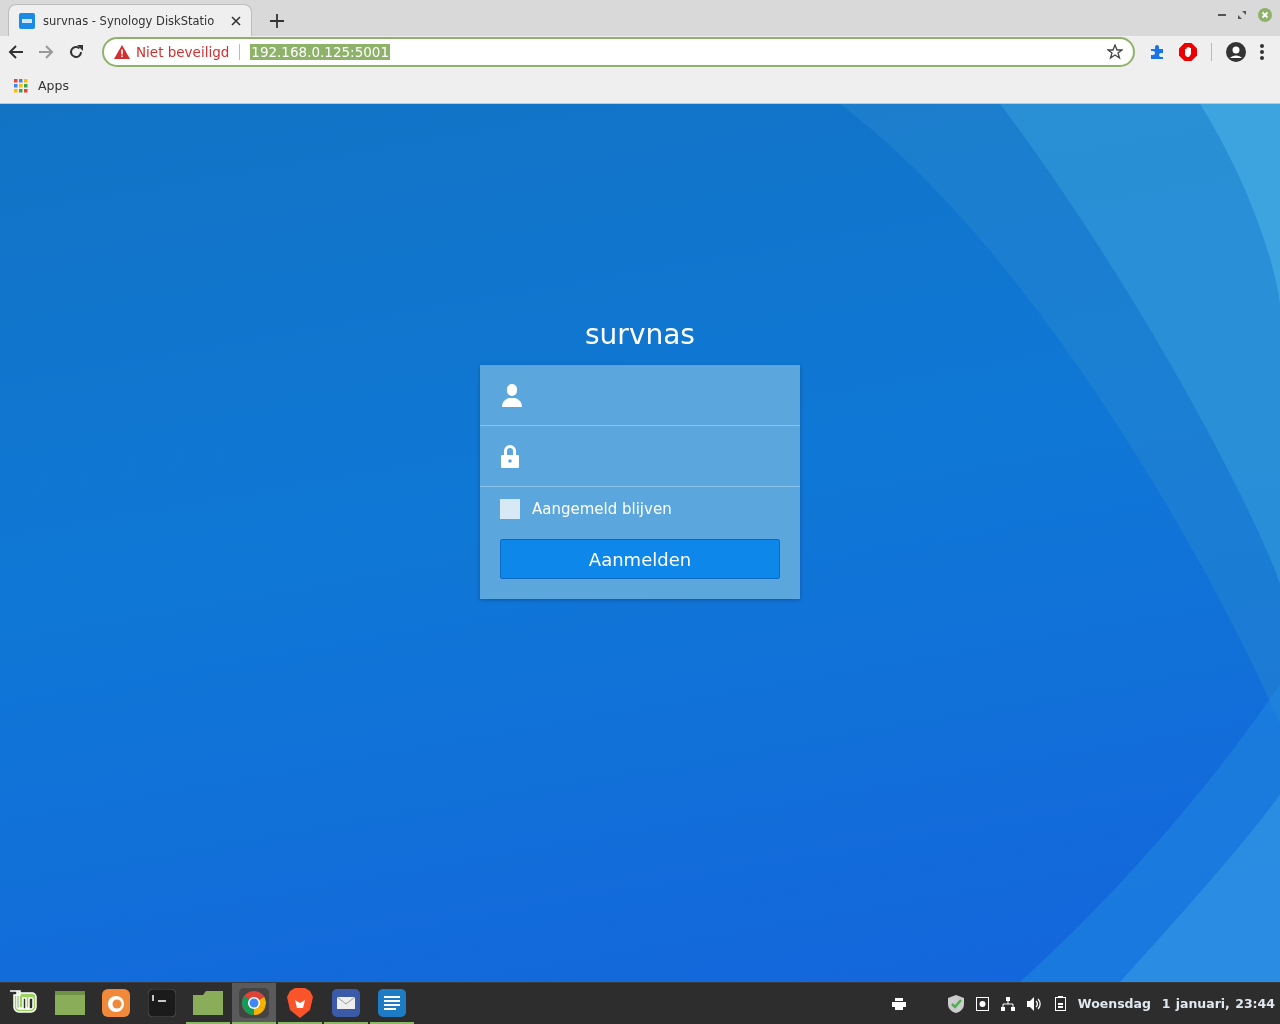  What do you see at coordinates (41, 85) in the screenshot?
I see `bookmark-link: Apps` at bounding box center [41, 85].